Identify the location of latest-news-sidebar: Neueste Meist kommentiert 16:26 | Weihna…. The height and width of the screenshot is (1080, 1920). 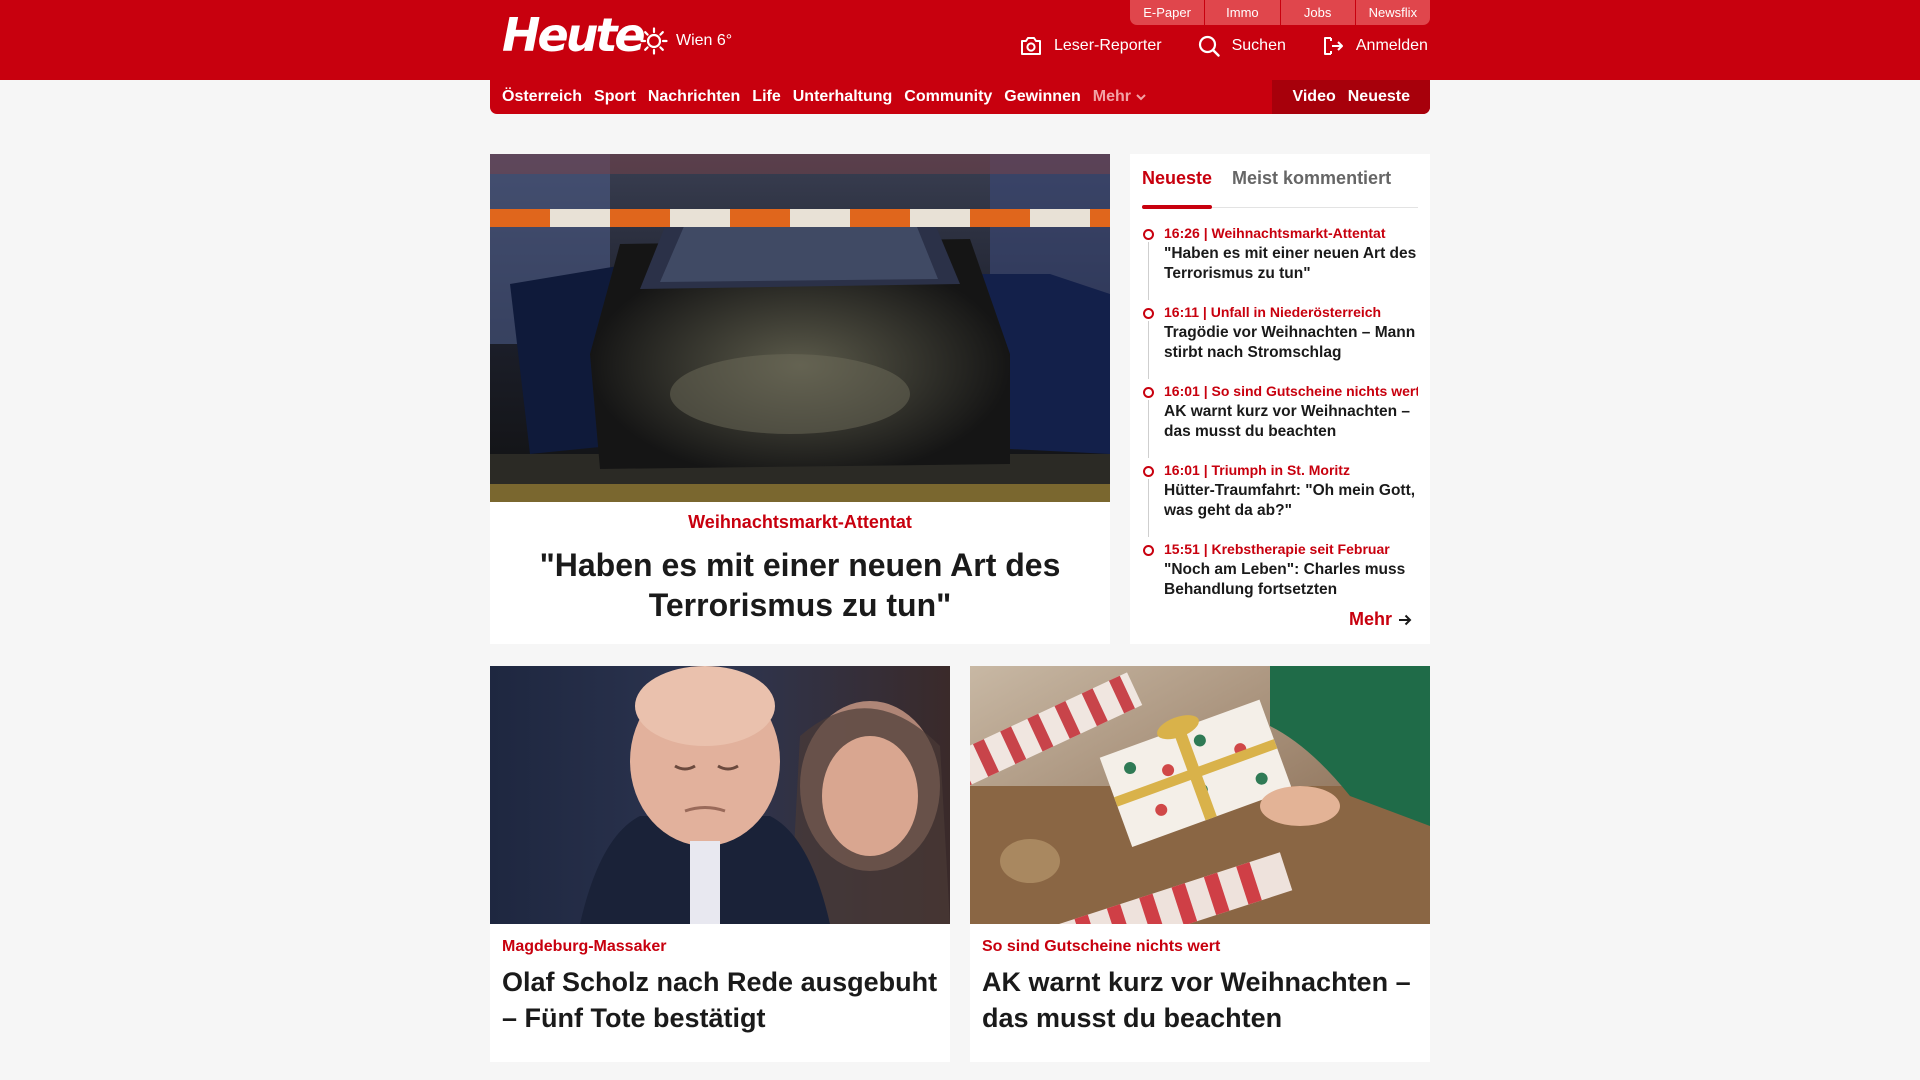
(1280, 399).